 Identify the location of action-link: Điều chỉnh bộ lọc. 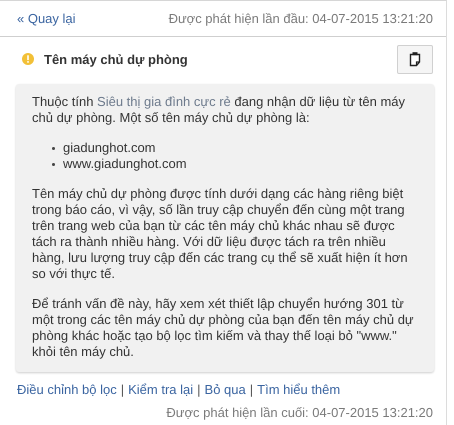
(67, 389).